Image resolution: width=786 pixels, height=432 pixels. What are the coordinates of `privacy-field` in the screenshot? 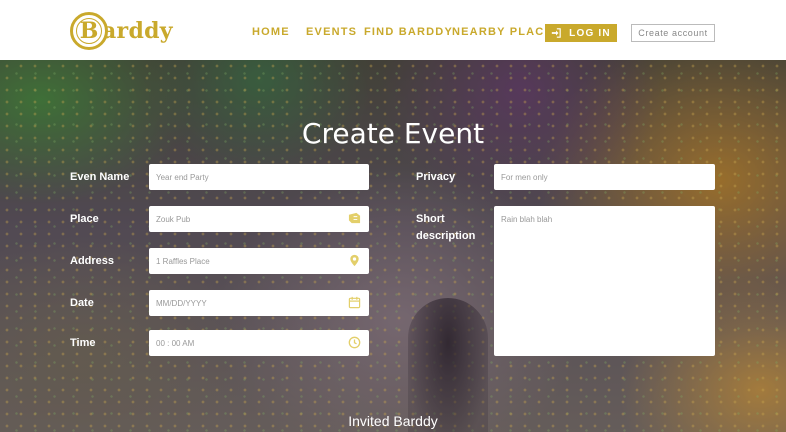 It's located at (604, 177).